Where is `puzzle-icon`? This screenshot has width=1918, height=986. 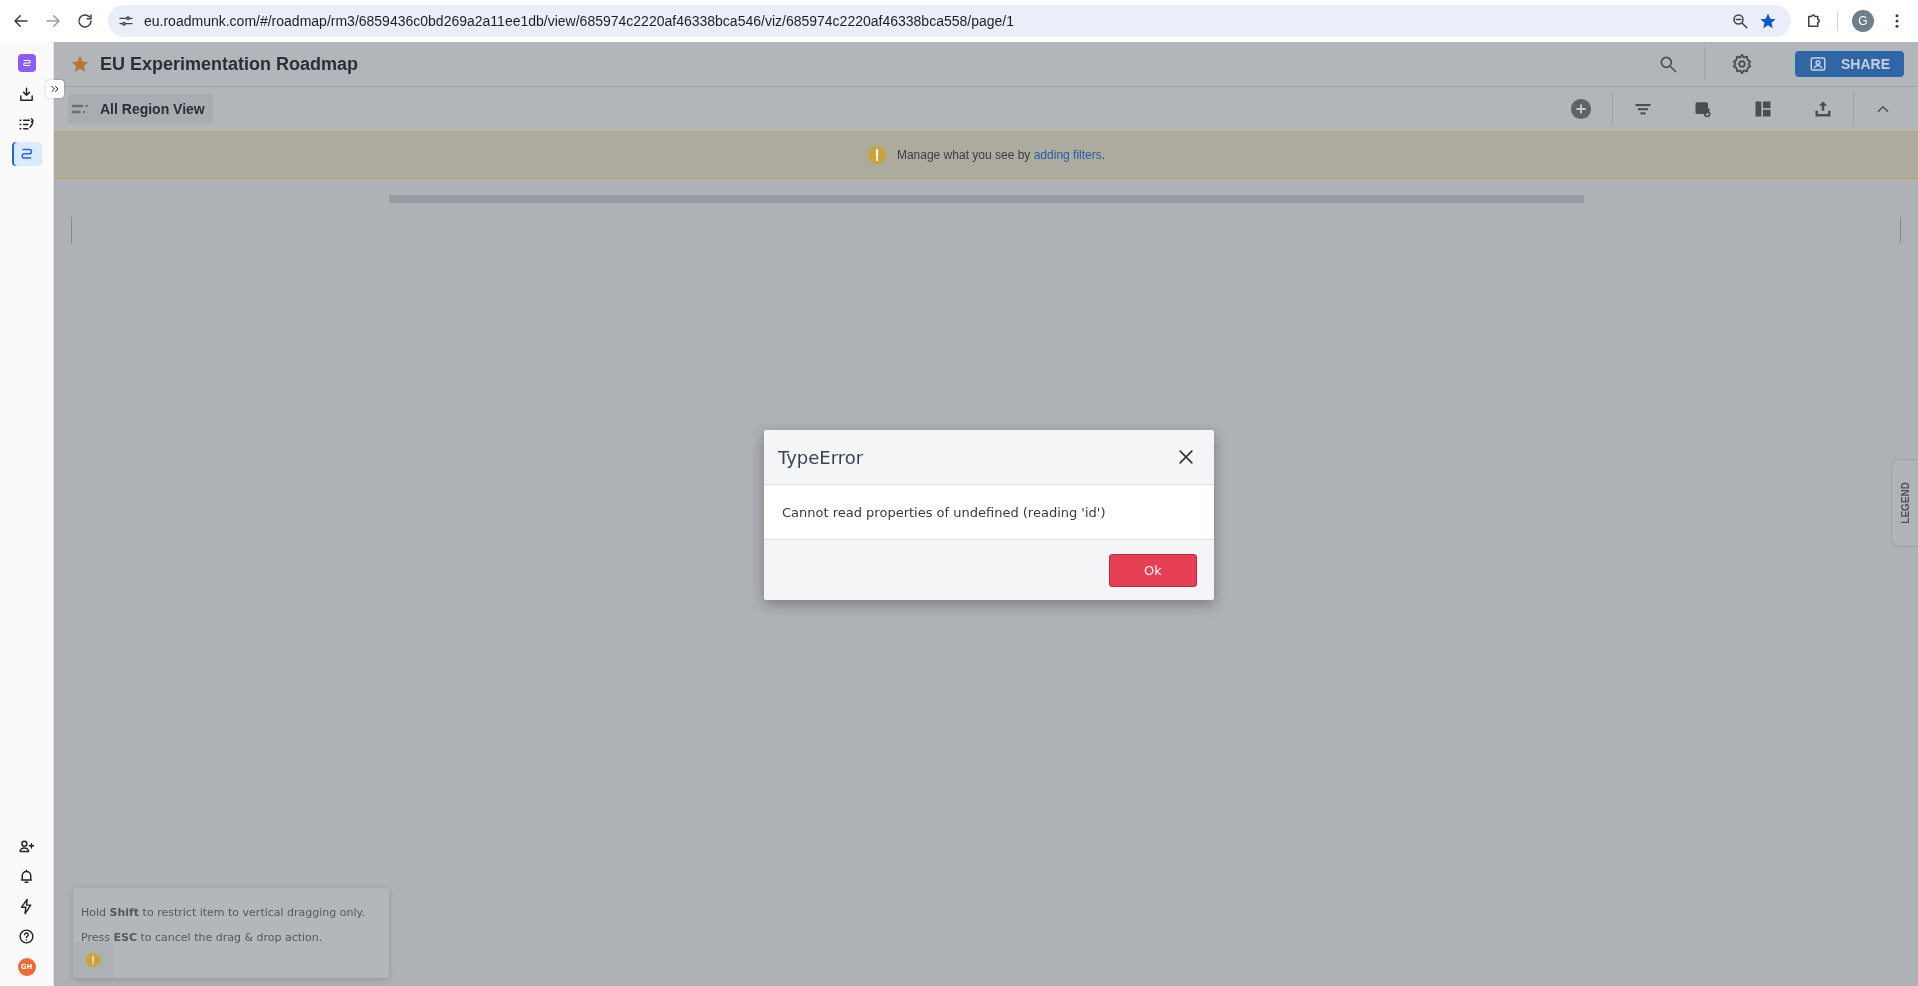
puzzle-icon is located at coordinates (1814, 21).